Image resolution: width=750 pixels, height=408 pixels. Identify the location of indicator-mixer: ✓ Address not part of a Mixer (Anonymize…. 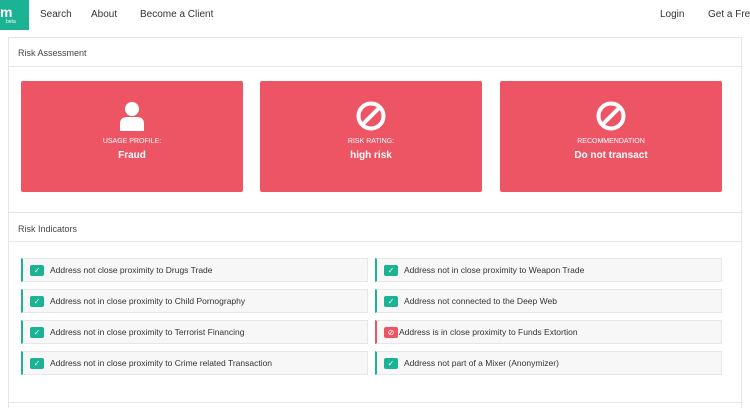
(548, 363).